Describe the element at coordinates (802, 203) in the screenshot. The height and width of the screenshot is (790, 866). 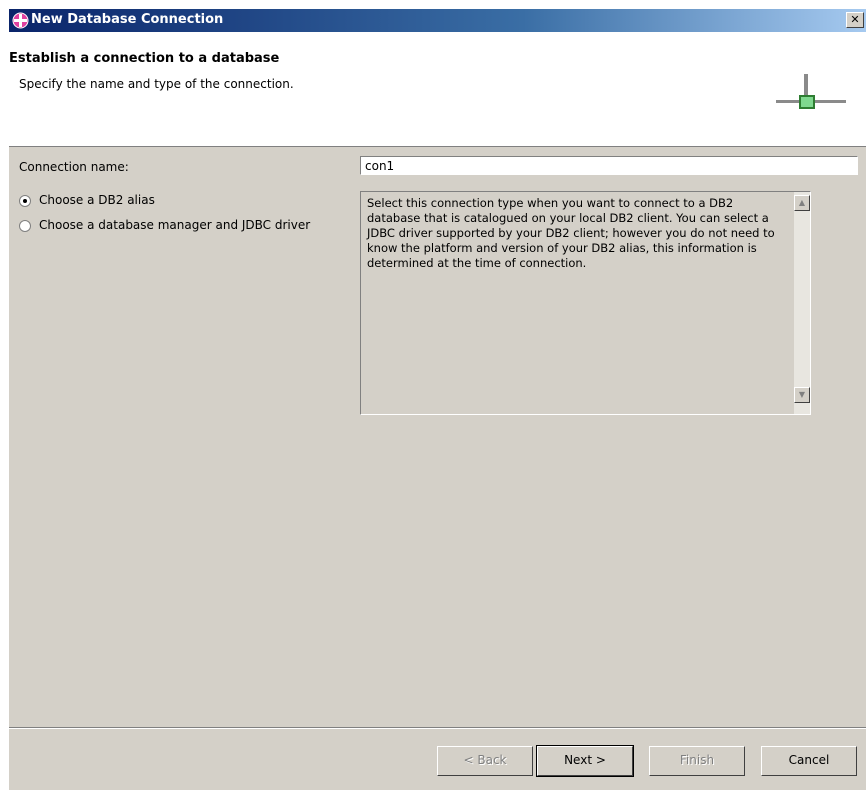
I see `scroll-up-arrow-icon: ▲` at that location.